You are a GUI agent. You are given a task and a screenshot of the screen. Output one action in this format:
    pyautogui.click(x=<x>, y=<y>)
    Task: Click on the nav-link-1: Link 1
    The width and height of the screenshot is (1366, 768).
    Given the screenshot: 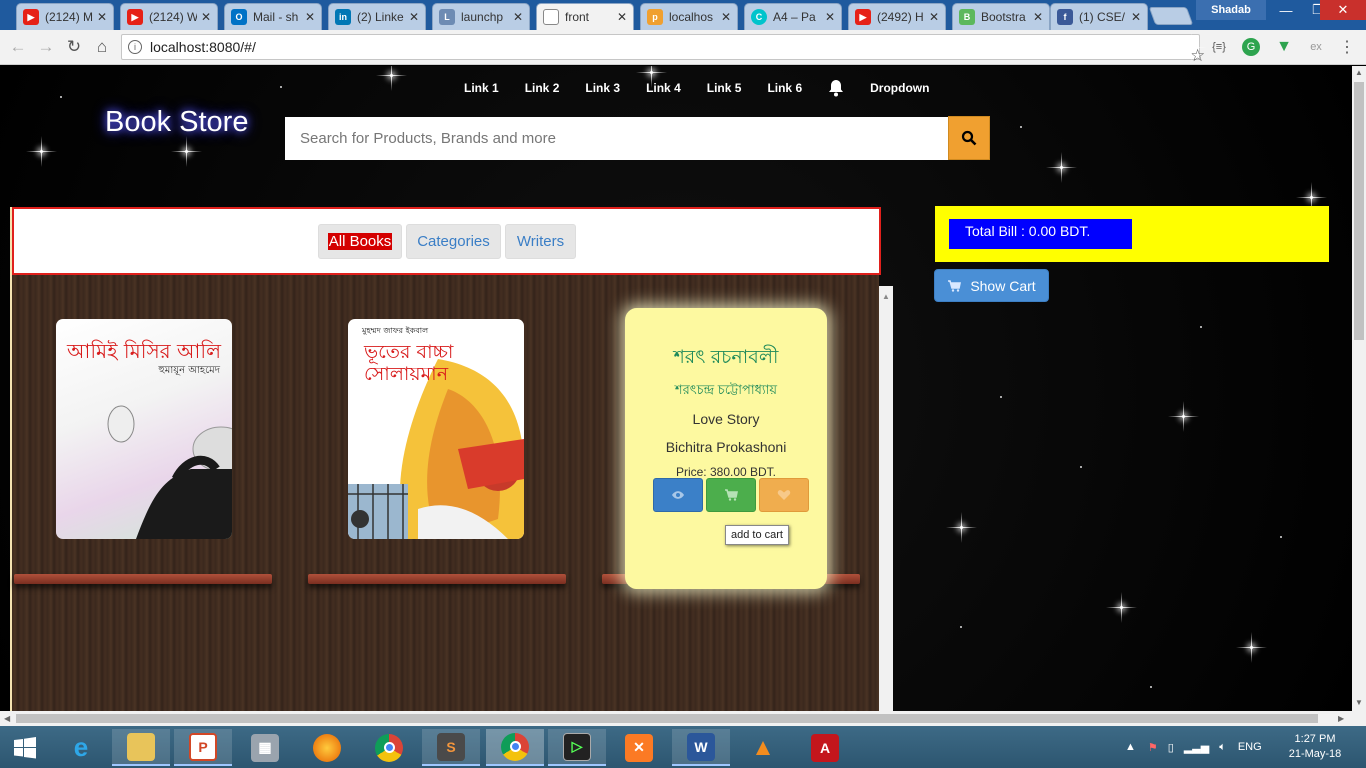 What is the action you would take?
    pyautogui.click(x=481, y=88)
    